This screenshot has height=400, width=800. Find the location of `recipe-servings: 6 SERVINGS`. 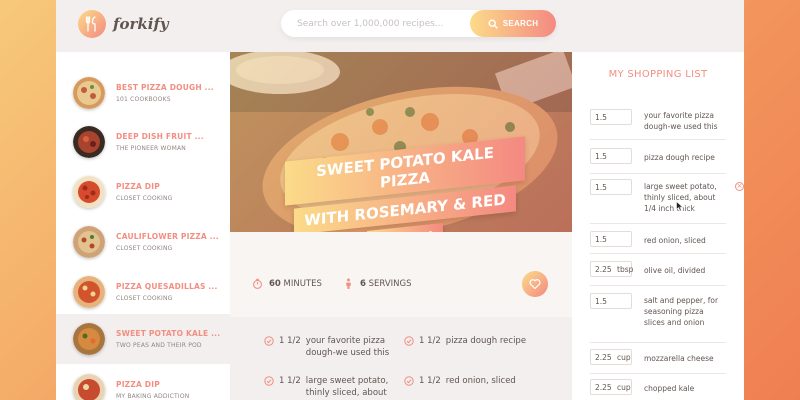

recipe-servings: 6 SERVINGS is located at coordinates (377, 283).